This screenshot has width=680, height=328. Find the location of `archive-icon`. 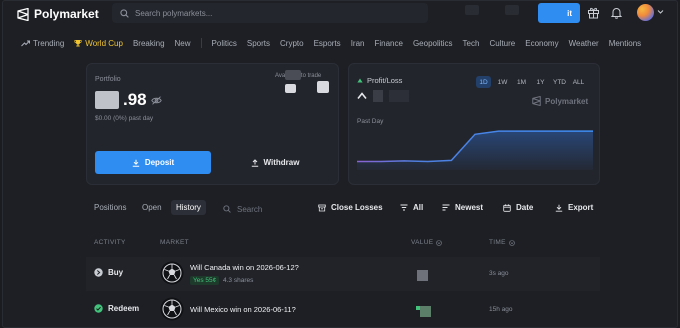

archive-icon is located at coordinates (322, 207).